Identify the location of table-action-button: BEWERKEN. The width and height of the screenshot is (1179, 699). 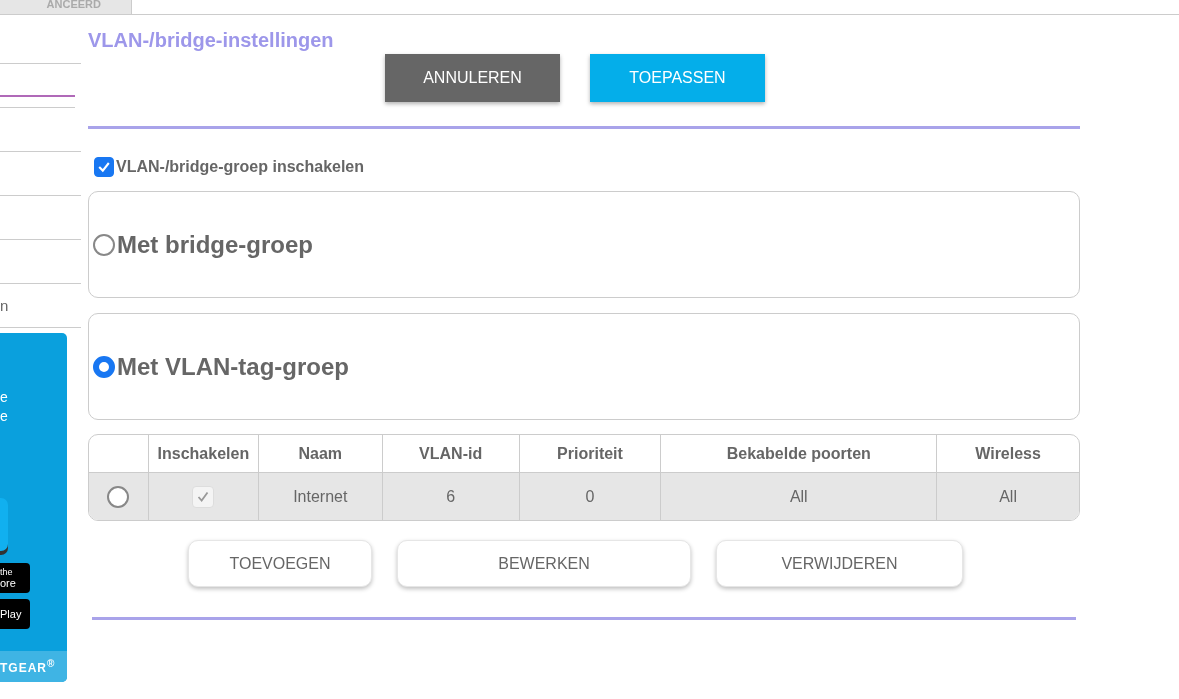
(544, 563).